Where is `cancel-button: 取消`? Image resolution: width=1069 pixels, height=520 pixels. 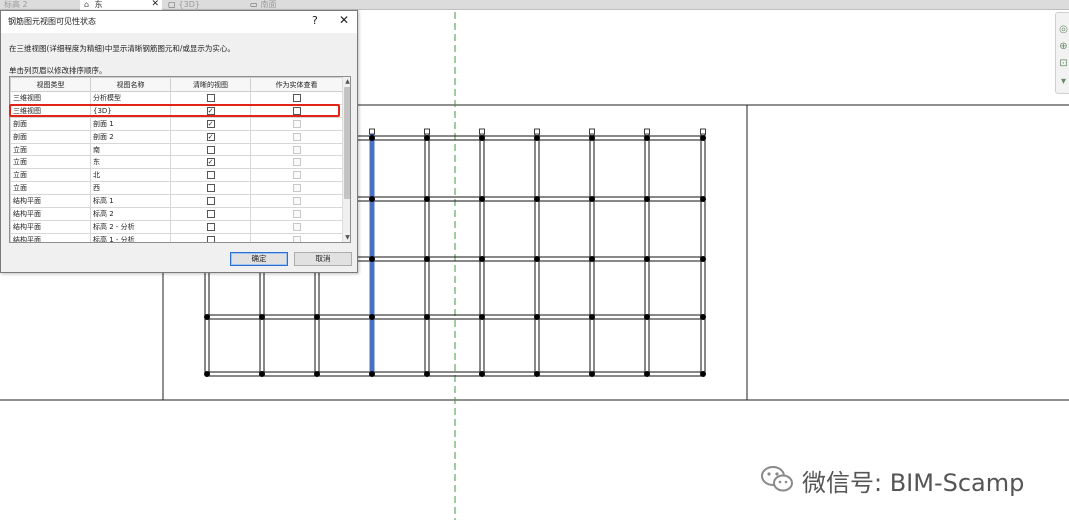 cancel-button: 取消 is located at coordinates (323, 259).